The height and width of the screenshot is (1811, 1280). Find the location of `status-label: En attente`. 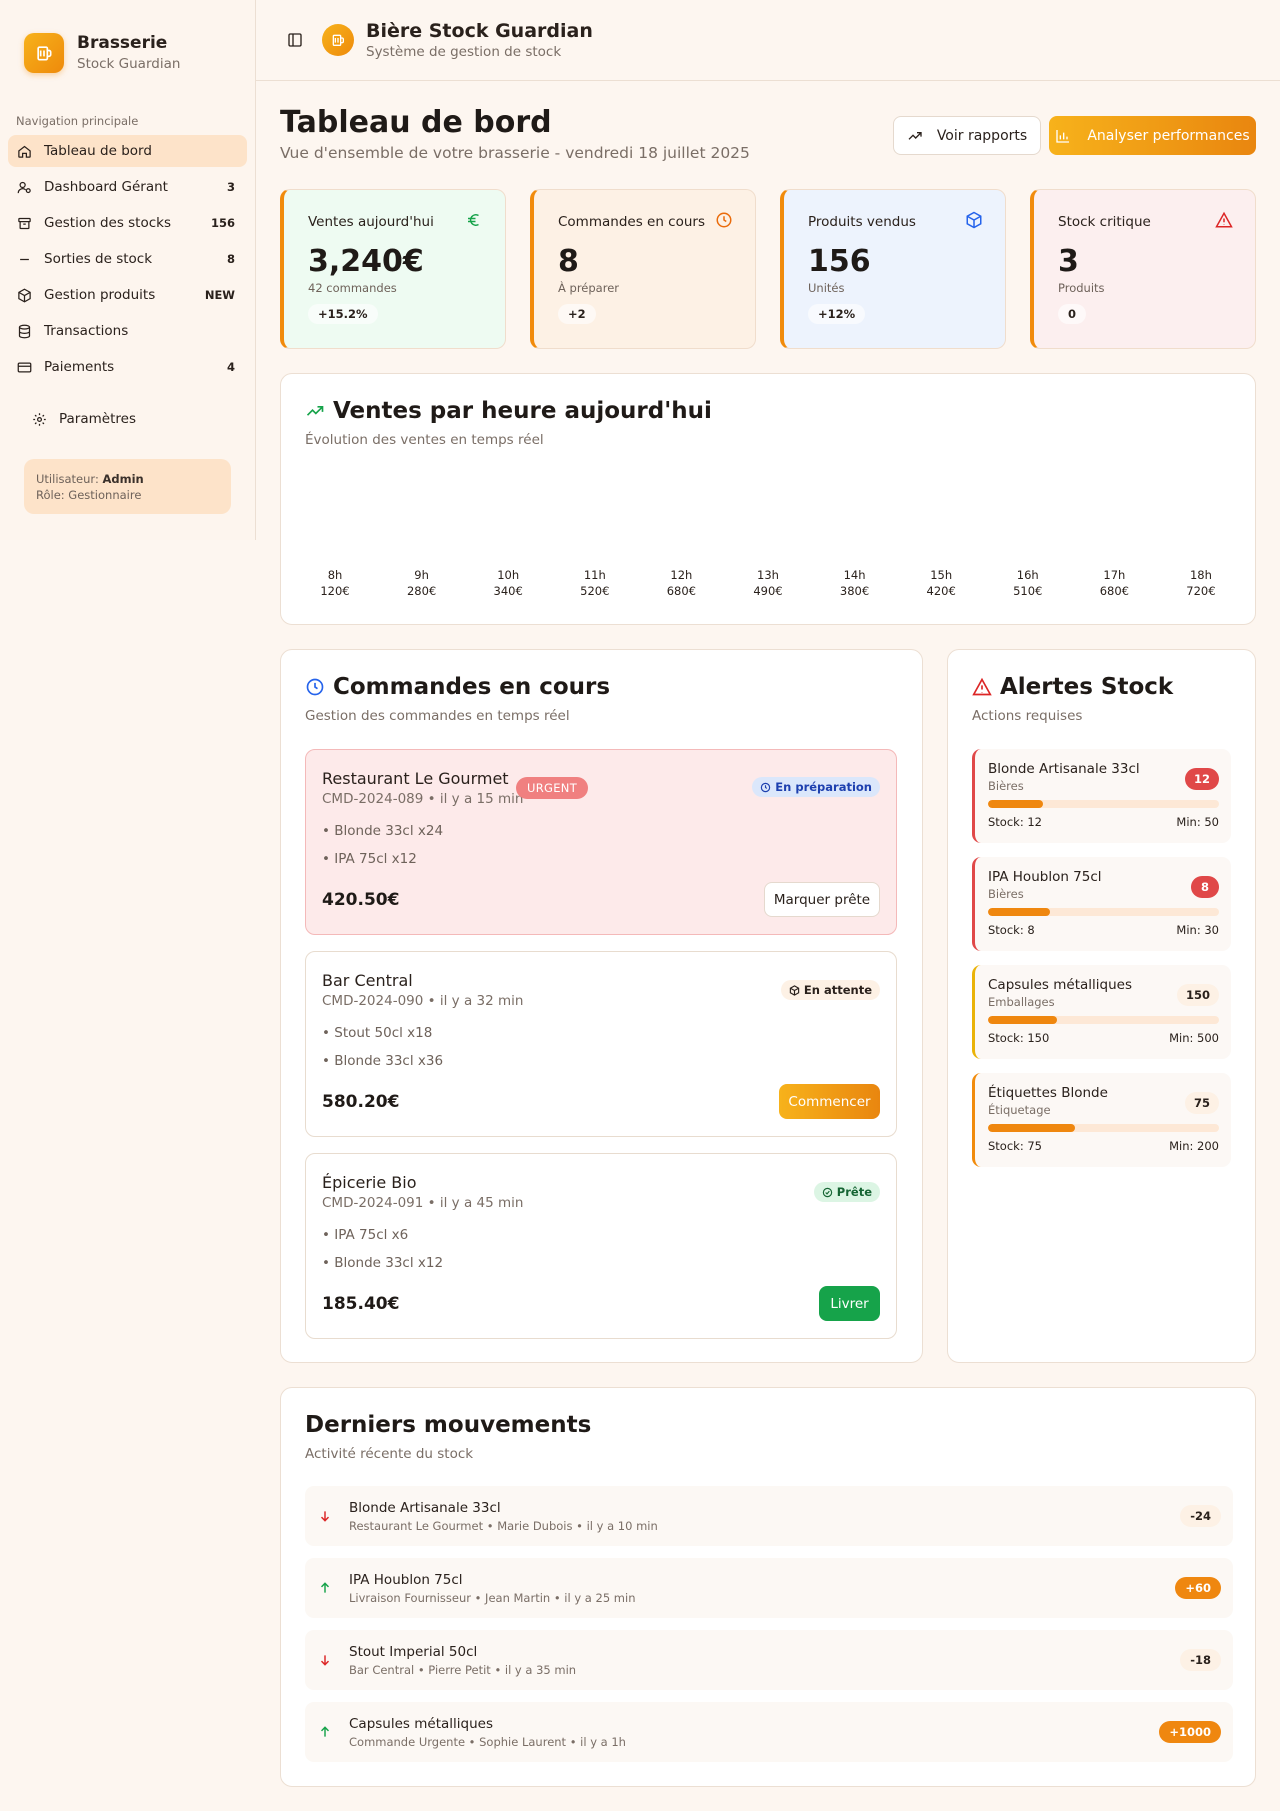

status-label: En attente is located at coordinates (837, 990).